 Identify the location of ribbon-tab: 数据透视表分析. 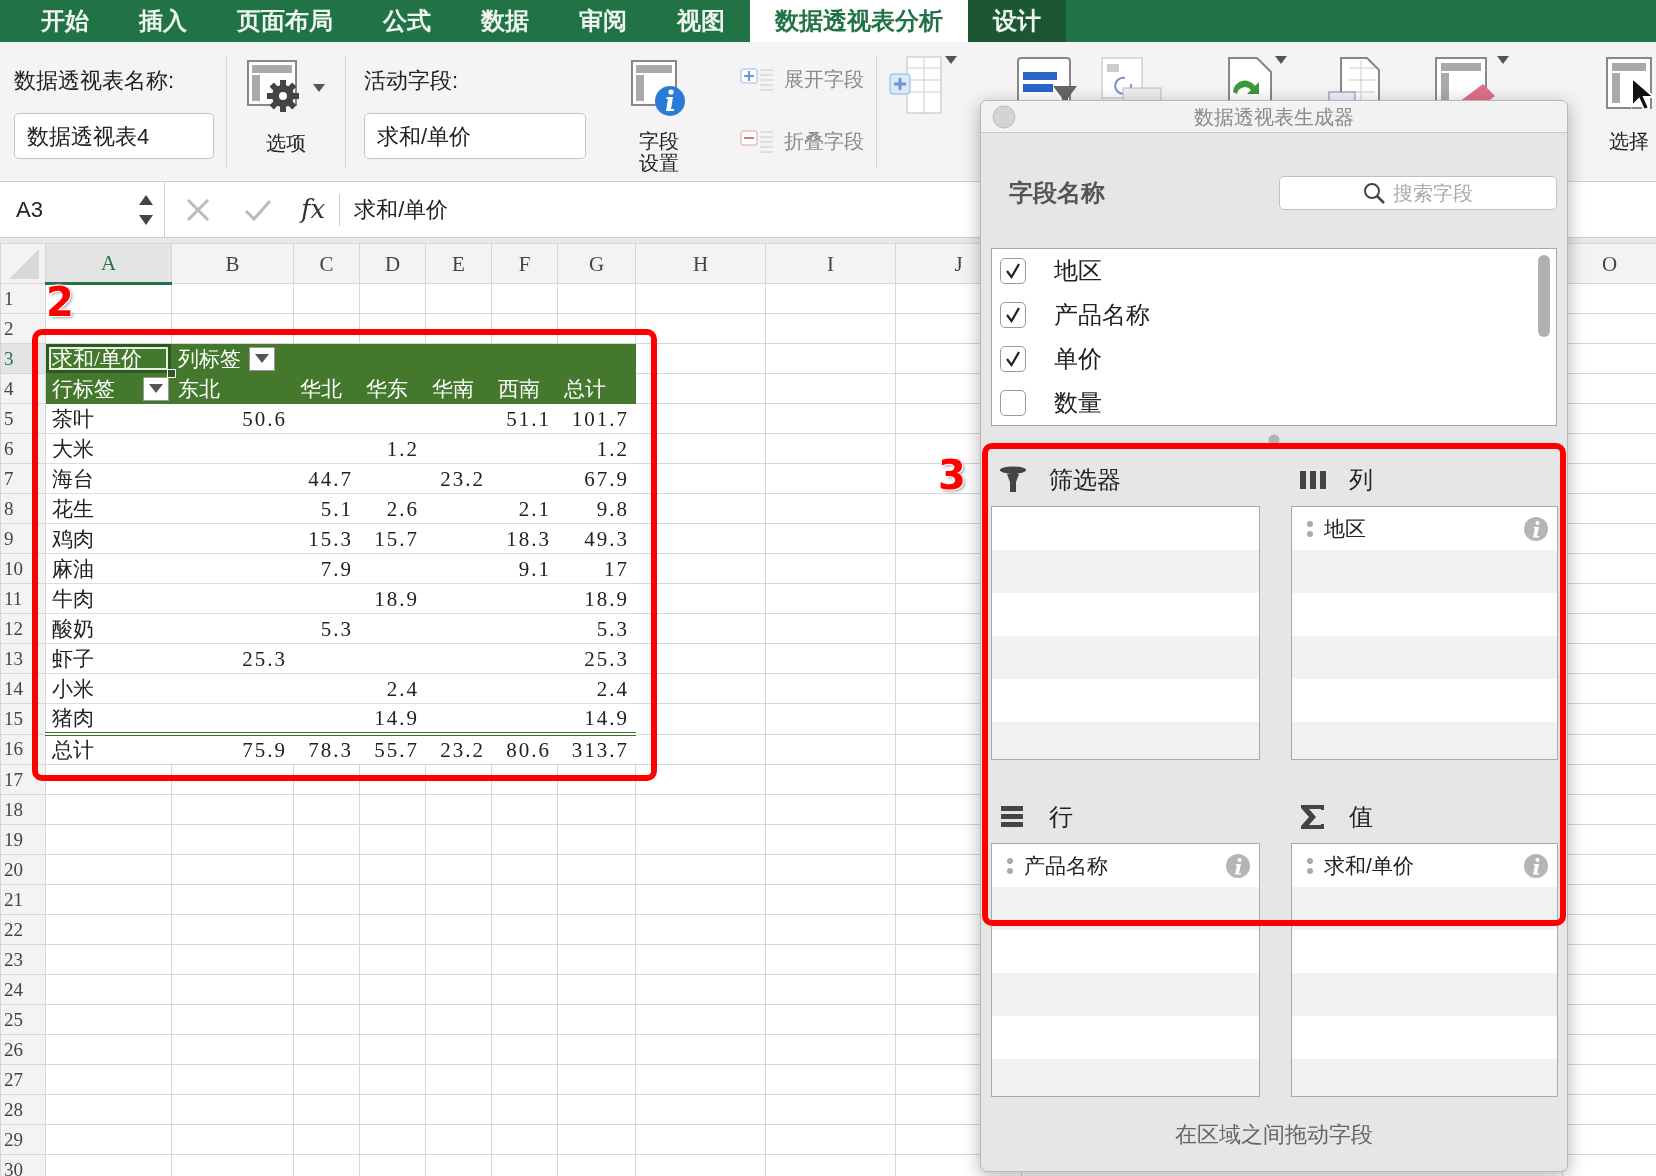
(859, 21).